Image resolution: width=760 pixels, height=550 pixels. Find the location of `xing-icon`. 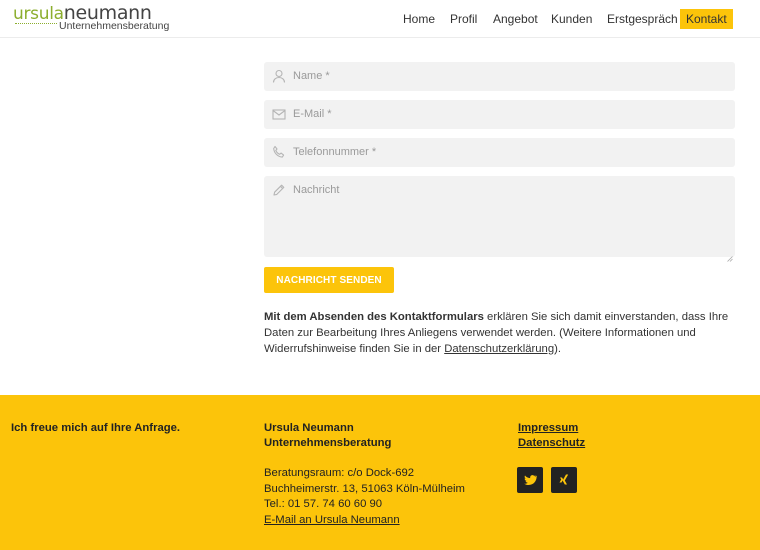

xing-icon is located at coordinates (564, 479).